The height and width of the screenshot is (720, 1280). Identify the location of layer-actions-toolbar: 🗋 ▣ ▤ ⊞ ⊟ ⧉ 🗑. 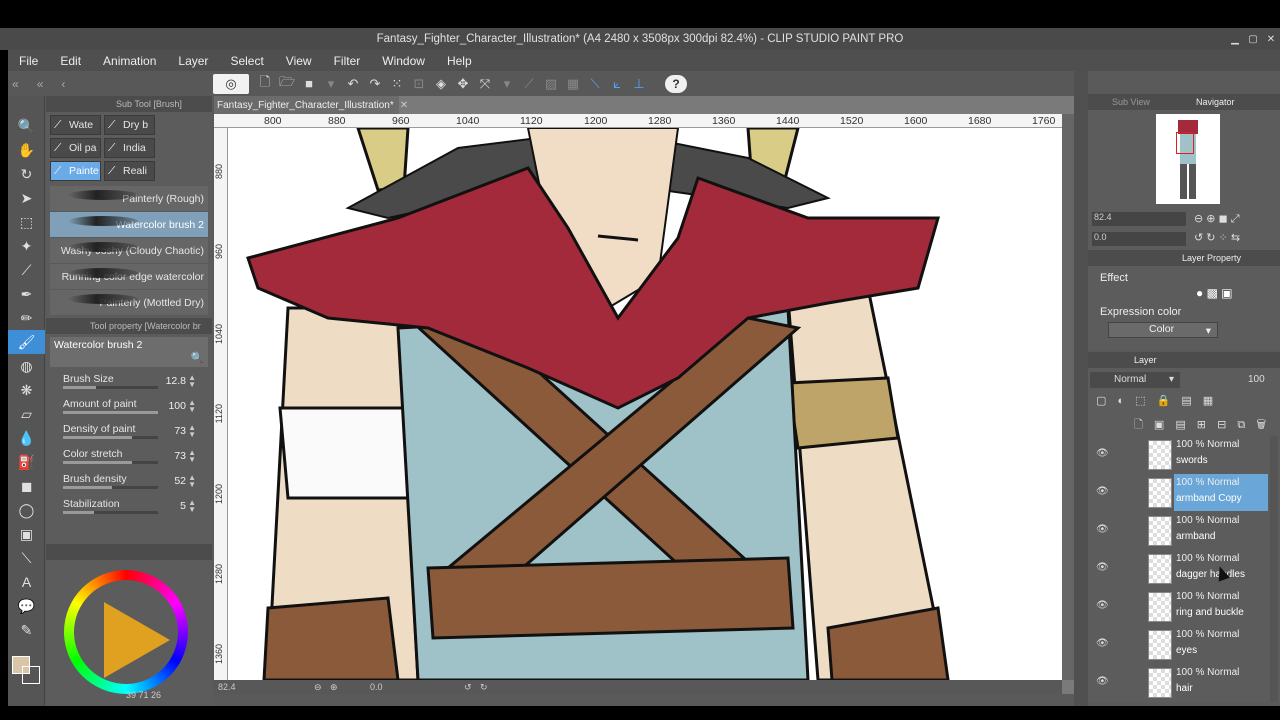
(1202, 425).